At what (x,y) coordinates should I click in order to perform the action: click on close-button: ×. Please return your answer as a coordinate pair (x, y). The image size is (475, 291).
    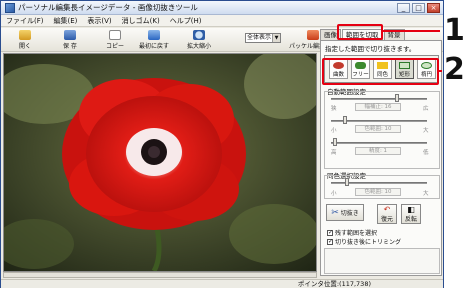
    Looking at the image, I should click on (433, 8).